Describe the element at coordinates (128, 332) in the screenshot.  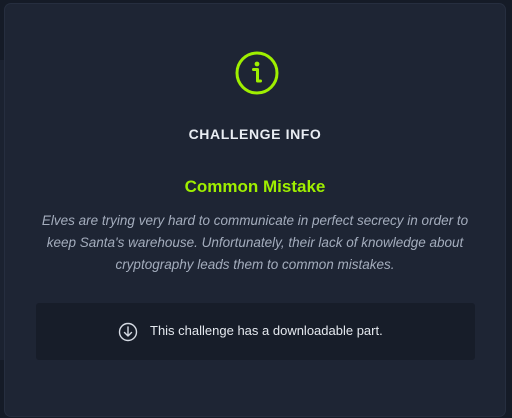
I see `download-icon` at that location.